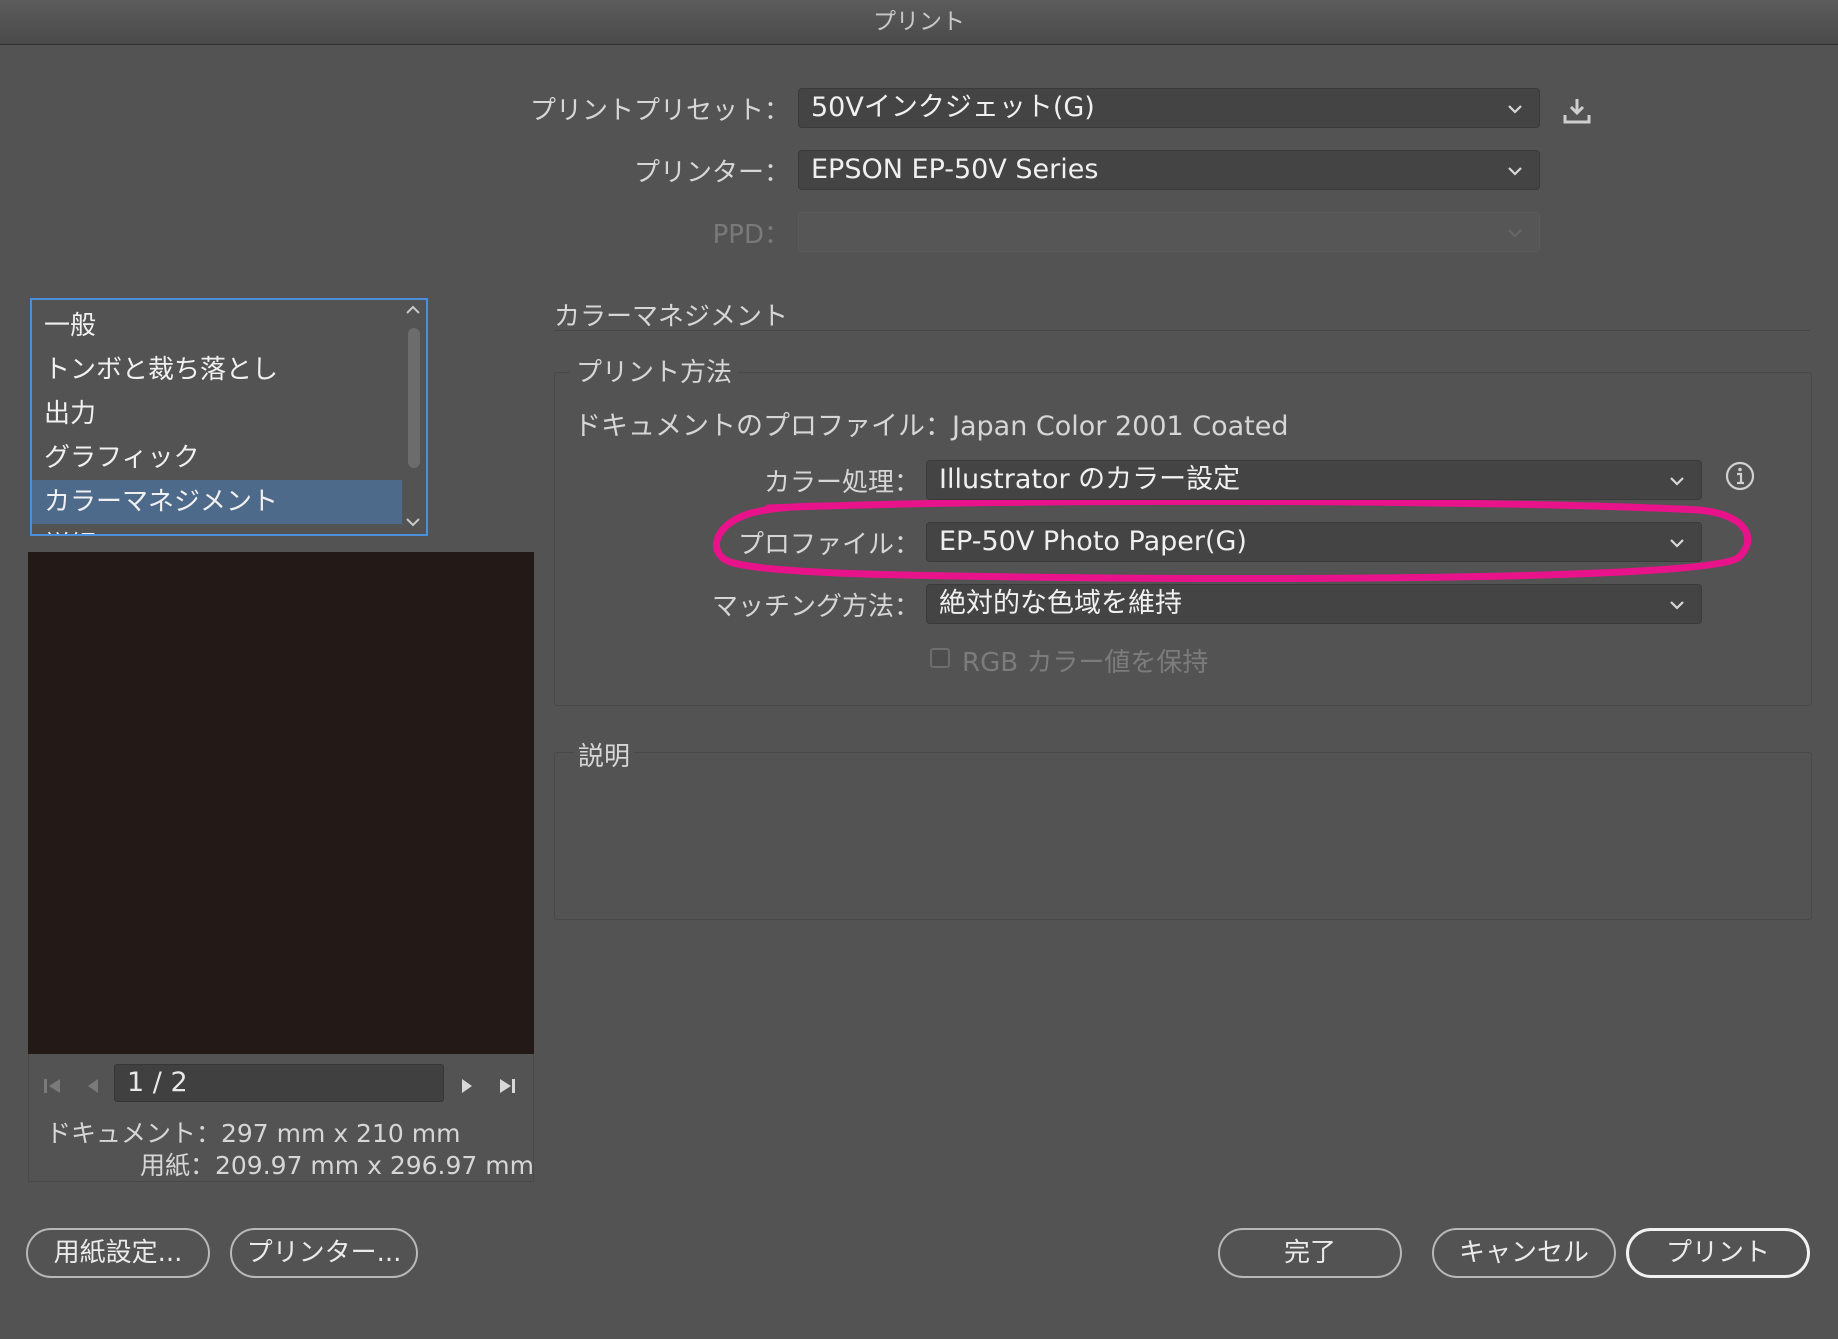 The width and height of the screenshot is (1838, 1339). I want to click on list-scrollbar, so click(413, 417).